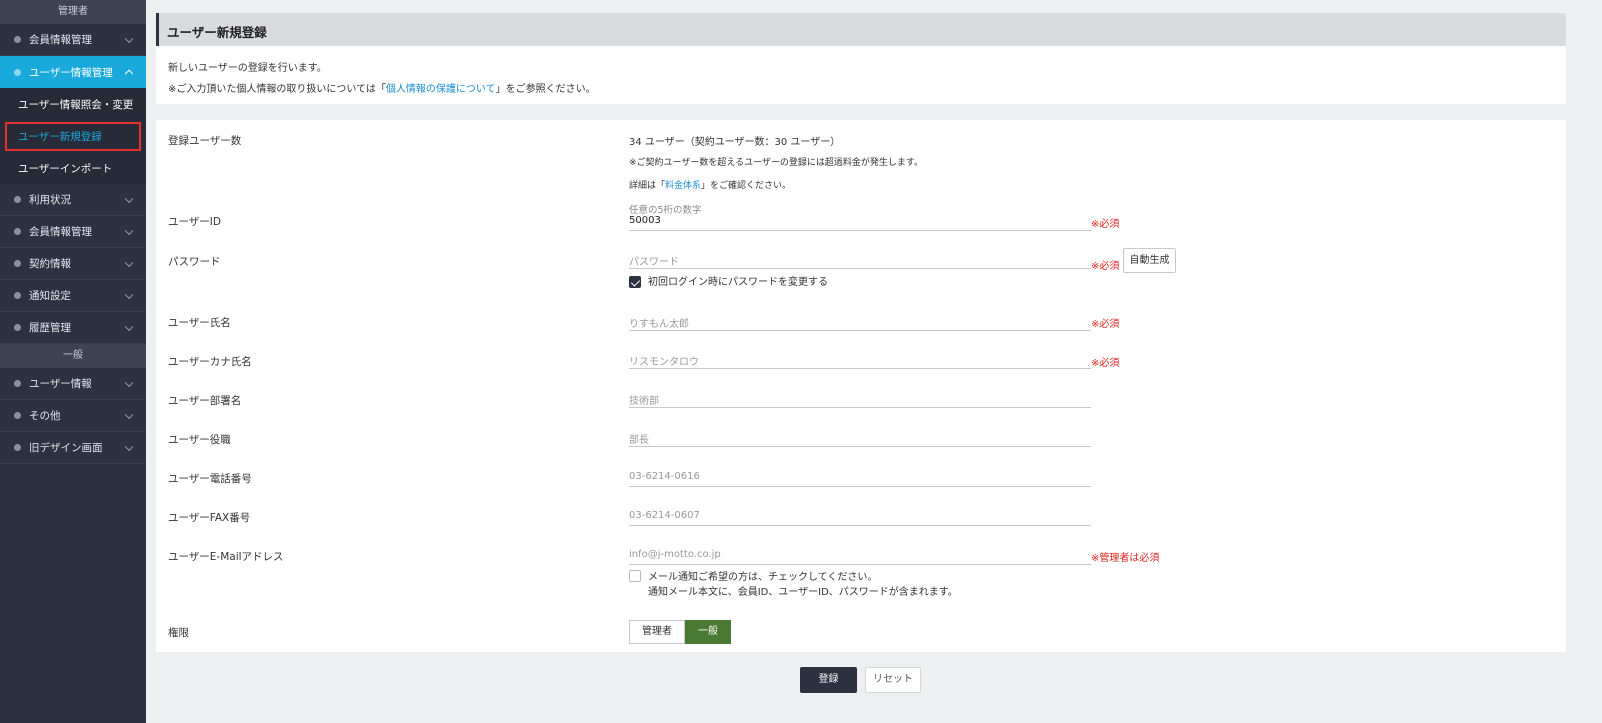 This screenshot has width=1602, height=723. Describe the element at coordinates (73, 296) in the screenshot. I see `sidebar-item-notify: 通知設定` at that location.